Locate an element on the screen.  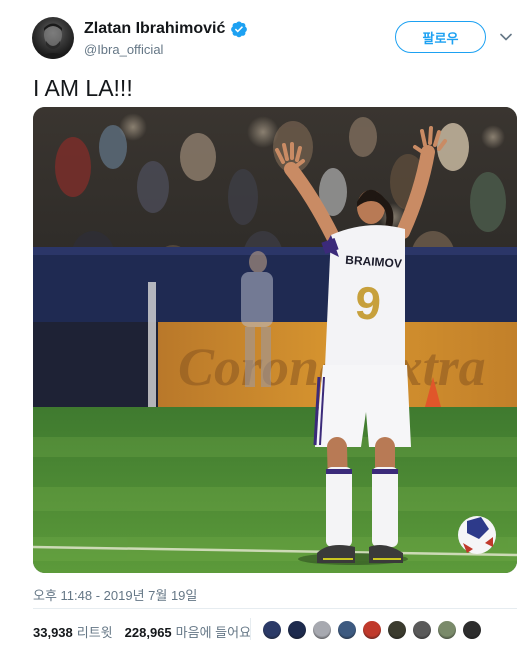
tweet-text: I AM LA!!! is located at coordinates (83, 88).